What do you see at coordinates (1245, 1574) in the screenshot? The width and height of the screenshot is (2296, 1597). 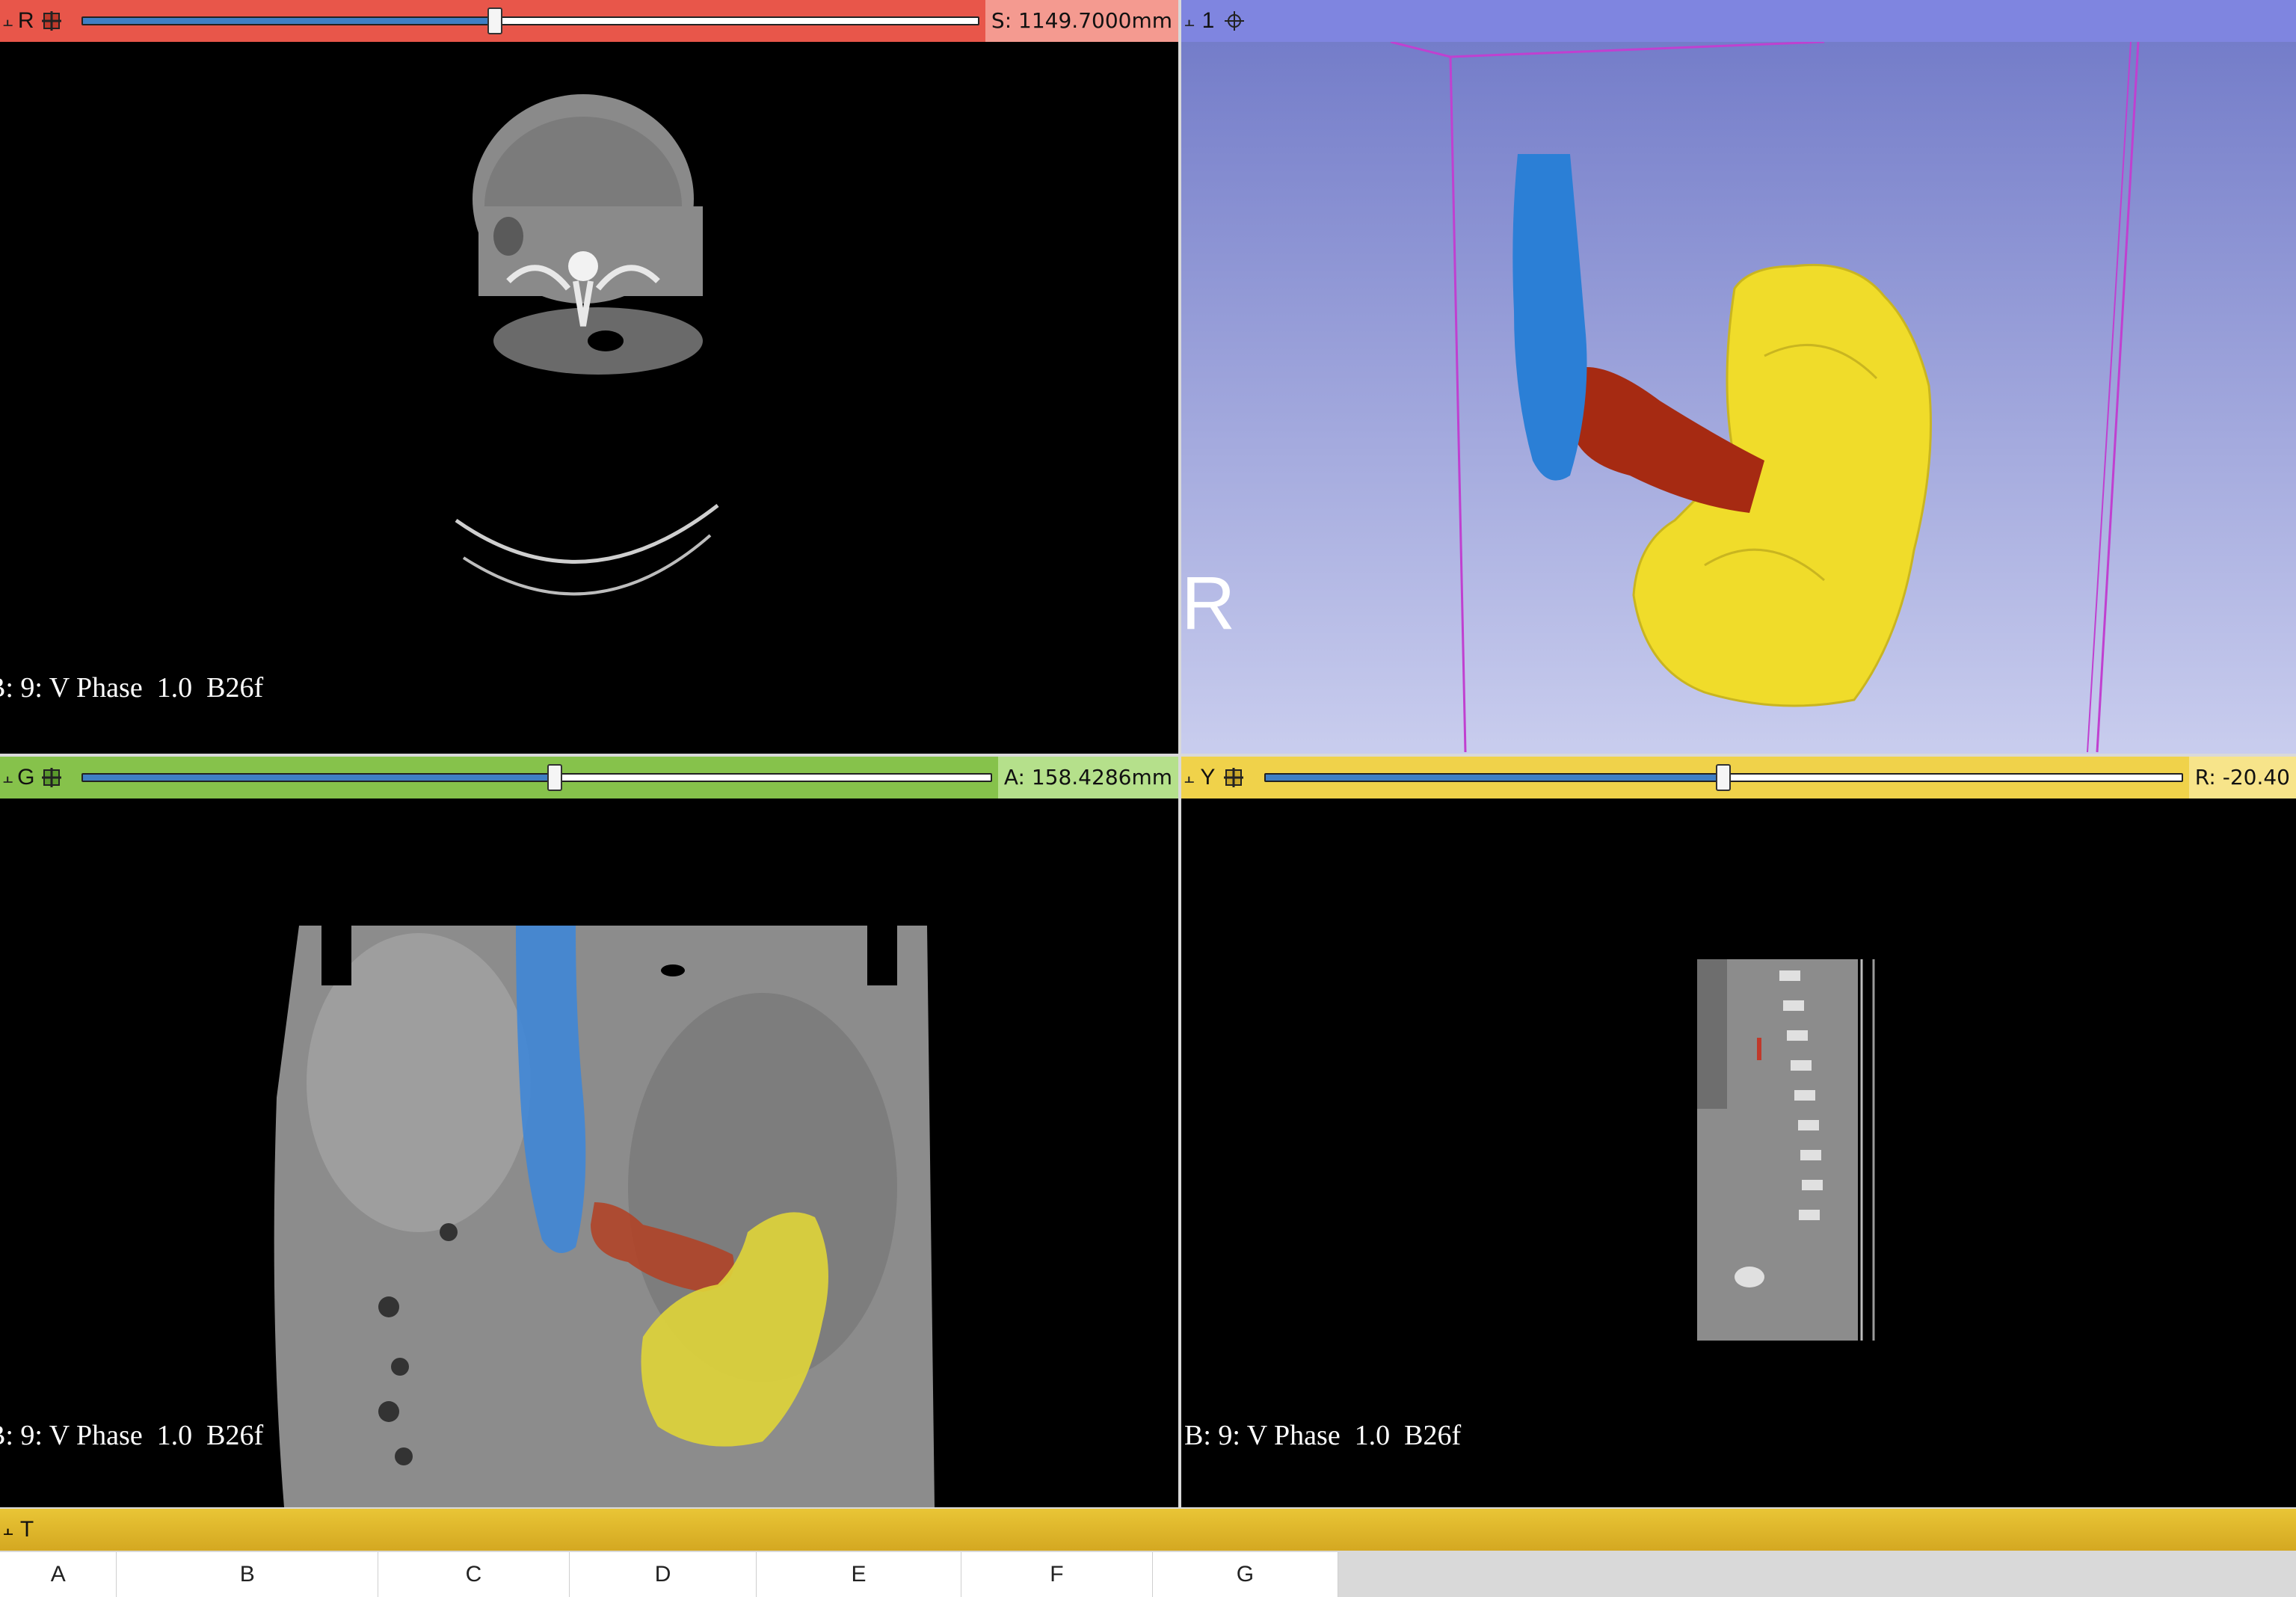 I see `column-header: G` at bounding box center [1245, 1574].